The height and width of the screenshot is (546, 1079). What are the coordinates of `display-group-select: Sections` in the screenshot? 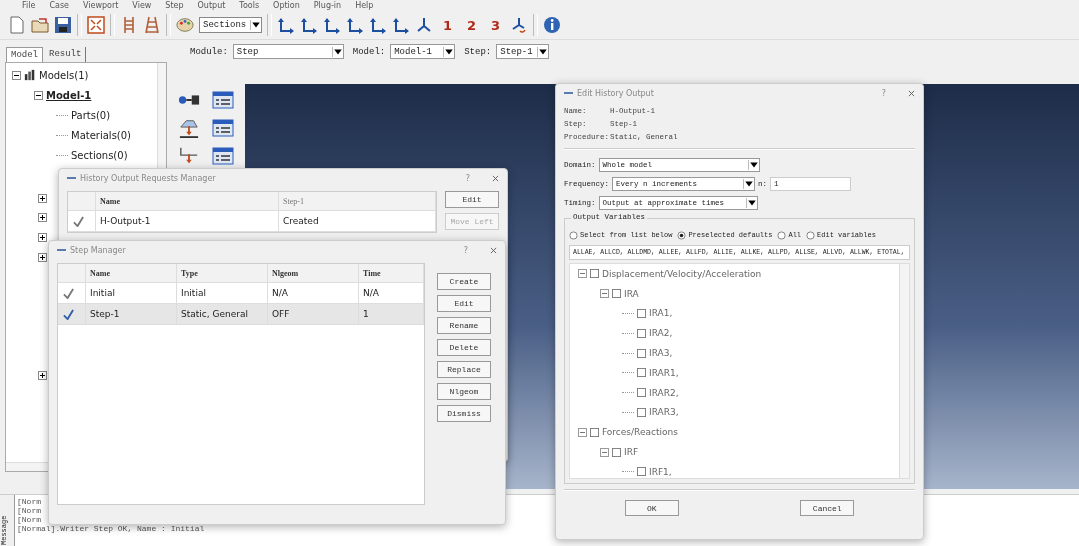 It's located at (230, 25).